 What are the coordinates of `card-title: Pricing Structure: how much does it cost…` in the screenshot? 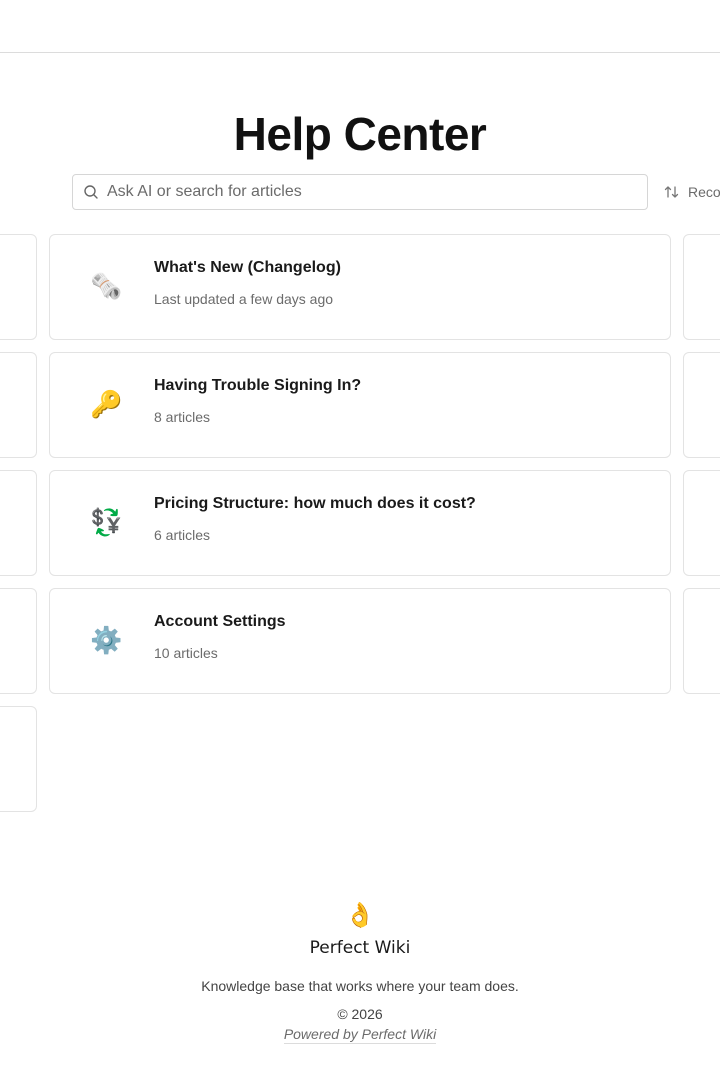 It's located at (315, 503).